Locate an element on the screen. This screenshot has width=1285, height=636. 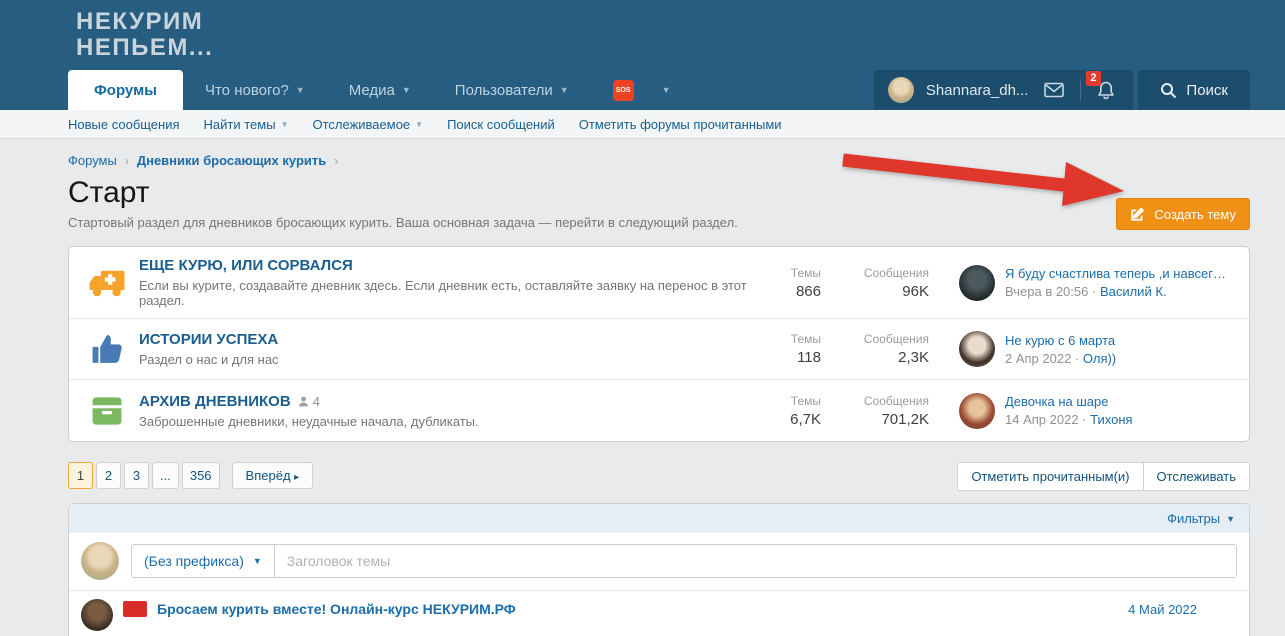
tab-media: Медиа ▼ is located at coordinates (380, 90).